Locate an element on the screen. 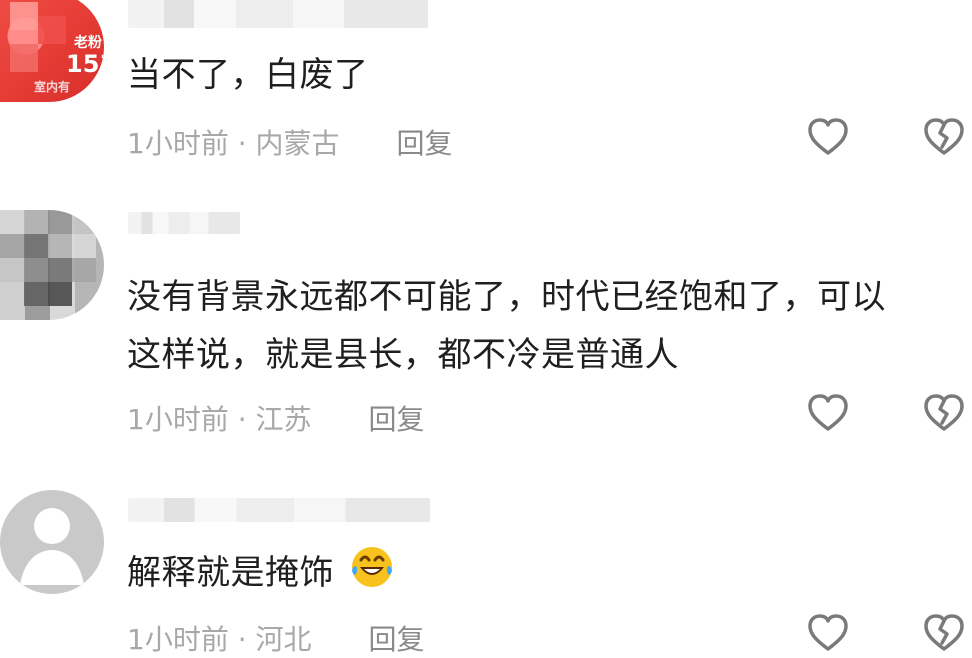  comment-meta: 1小时前 · 江苏 回复 is located at coordinates (275, 418).